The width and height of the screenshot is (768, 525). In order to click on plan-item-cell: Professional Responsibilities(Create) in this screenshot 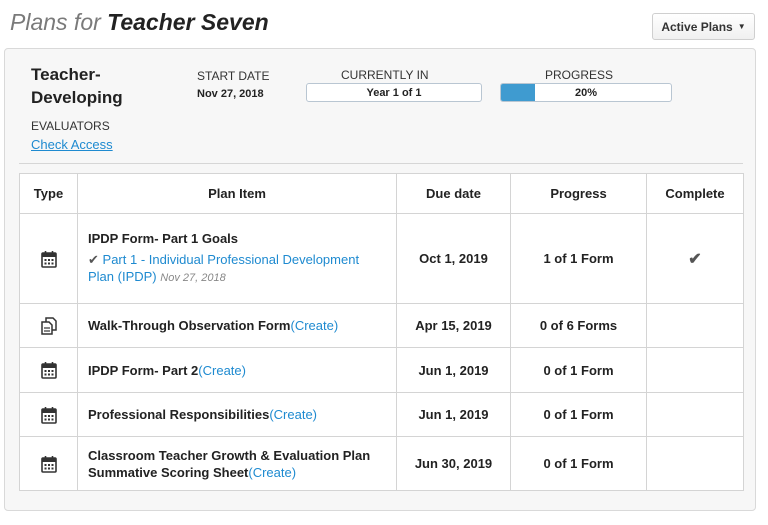, I will do `click(237, 414)`.